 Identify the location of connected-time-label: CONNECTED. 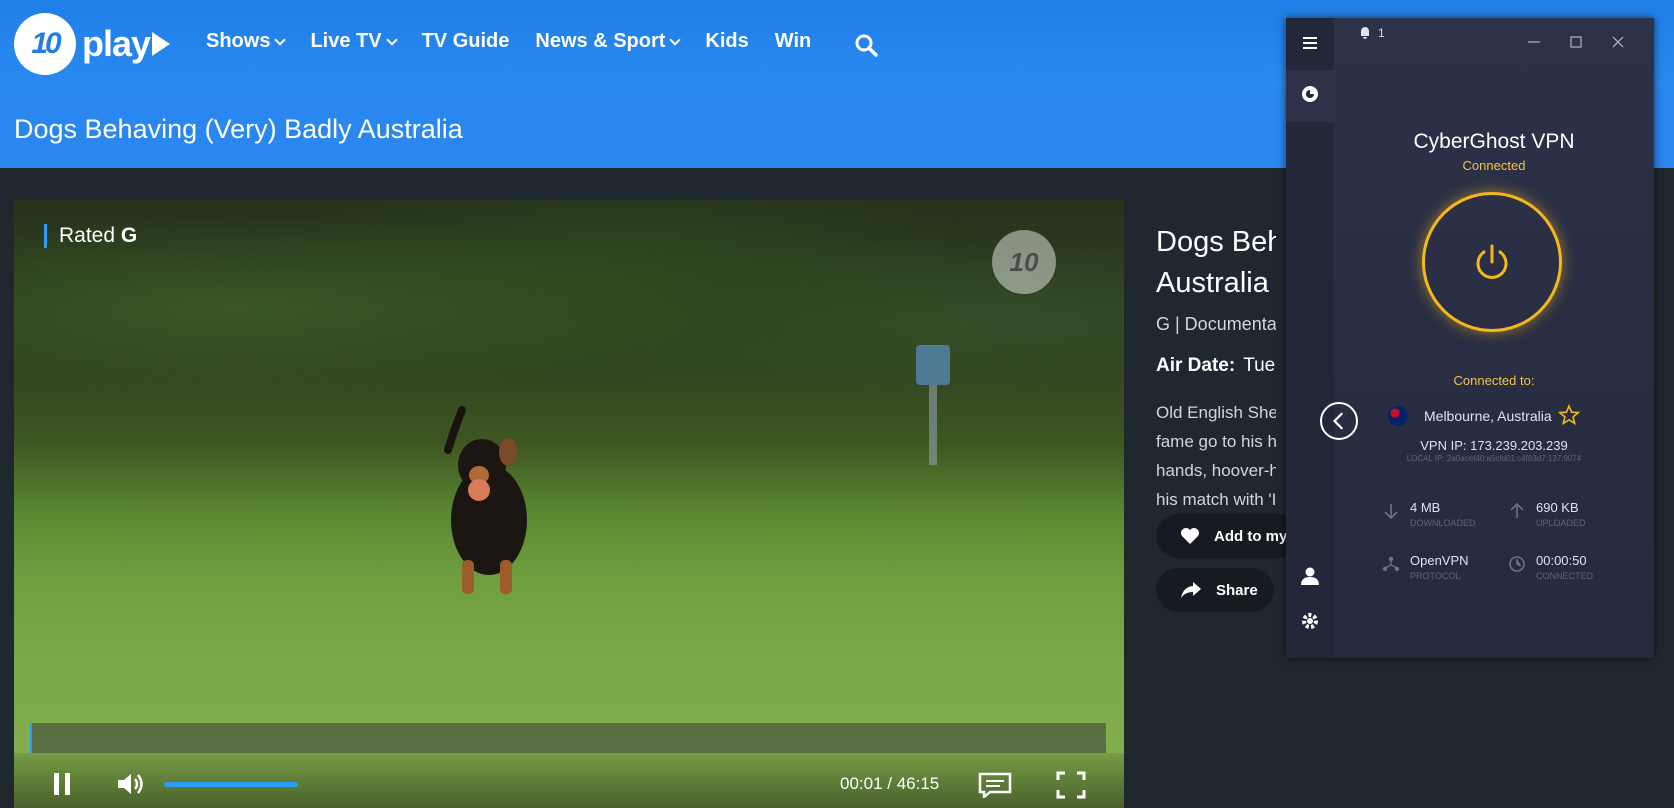
(1565, 576).